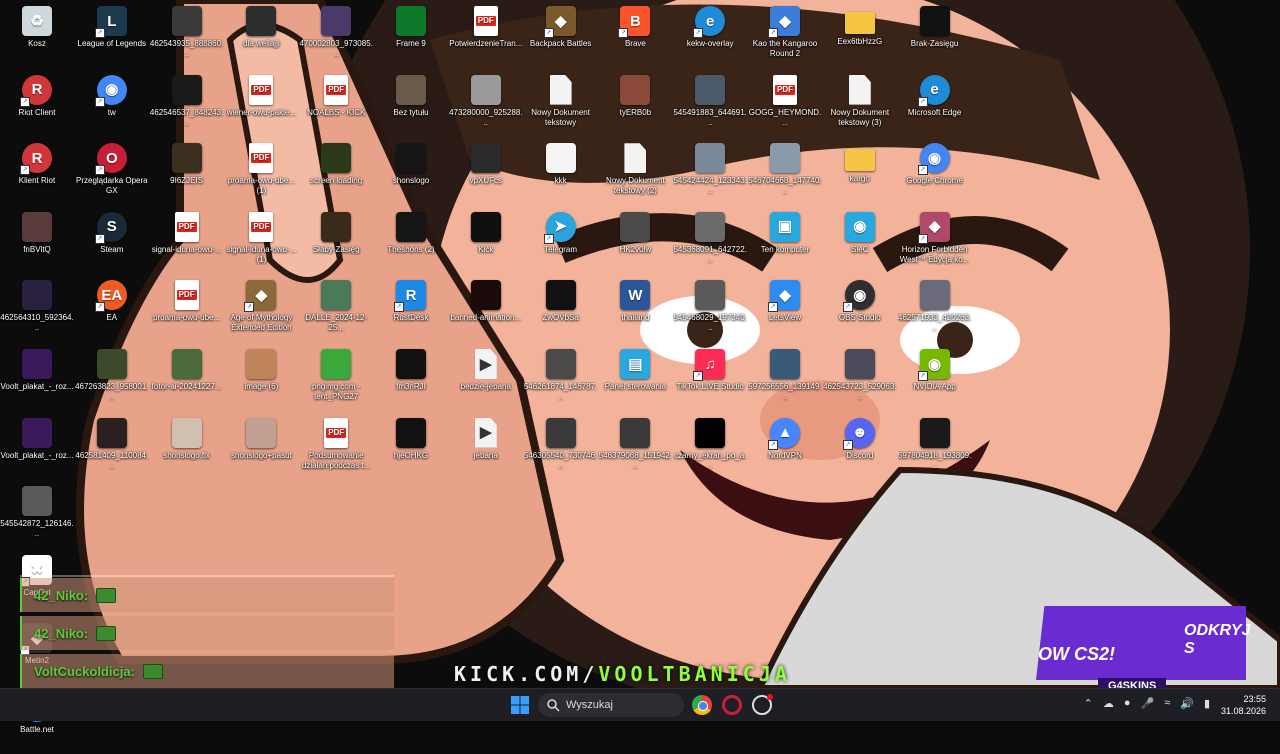 This screenshot has height=754, width=1280. I want to click on desktop-icon: Nowy Dokument tekstowy (2), so click(635, 172).